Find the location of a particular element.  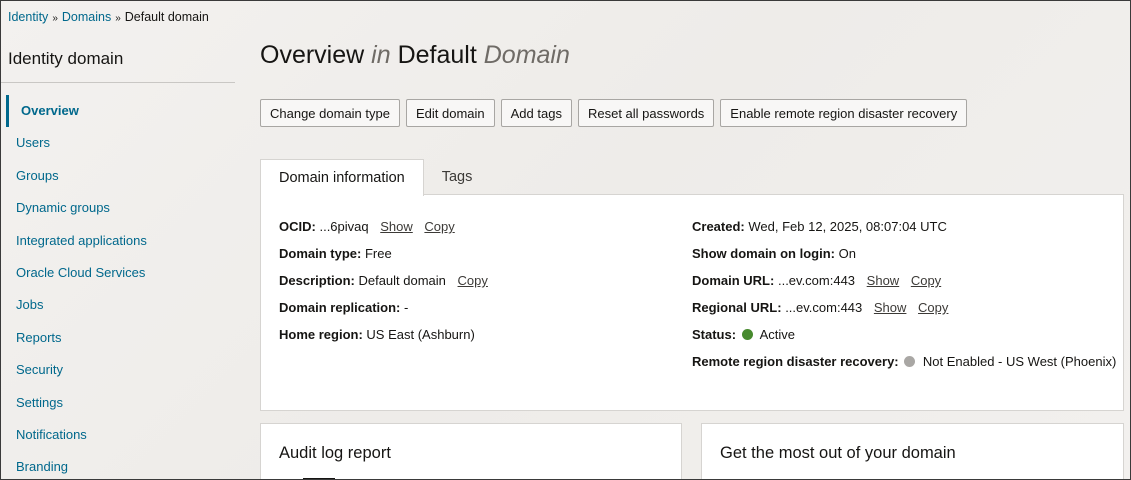

regional-url-value: ...ev.com:443 is located at coordinates (824, 307).